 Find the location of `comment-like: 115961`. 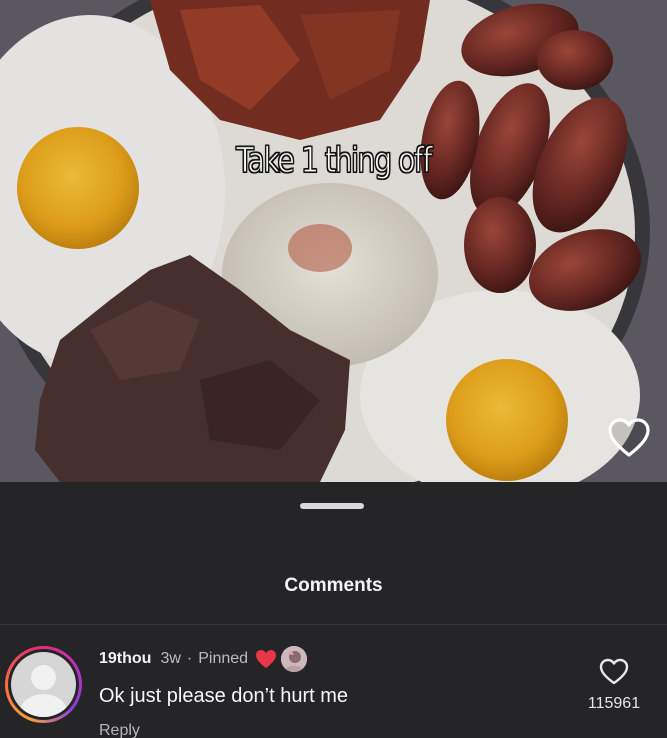

comment-like: 115961 is located at coordinates (614, 685).